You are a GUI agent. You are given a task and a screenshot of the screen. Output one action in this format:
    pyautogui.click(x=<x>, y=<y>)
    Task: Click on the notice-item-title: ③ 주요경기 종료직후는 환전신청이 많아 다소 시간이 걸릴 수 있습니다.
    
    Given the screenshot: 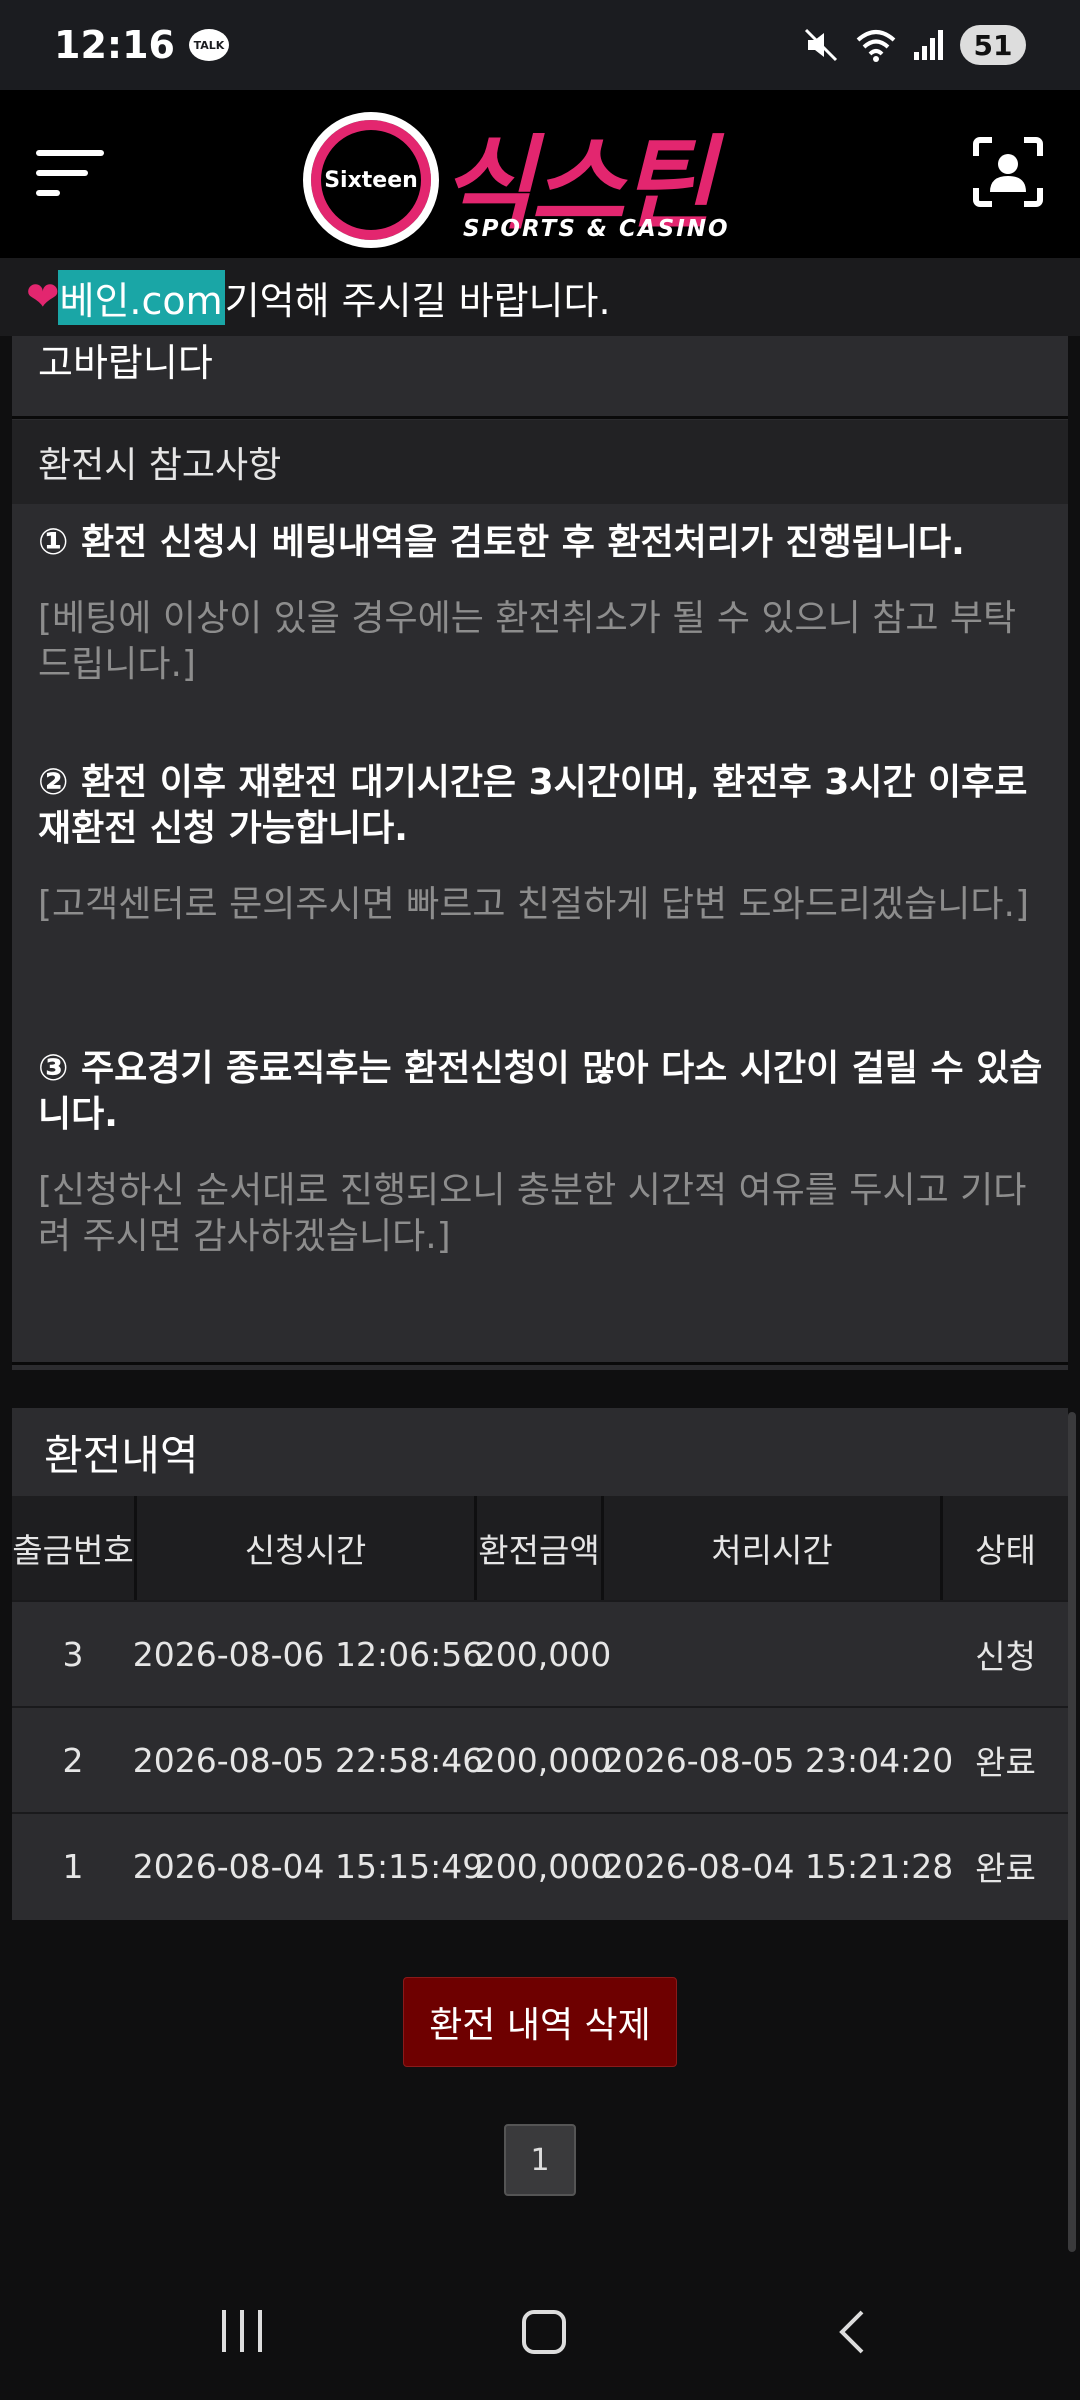 What is the action you would take?
    pyautogui.click(x=540, y=1091)
    